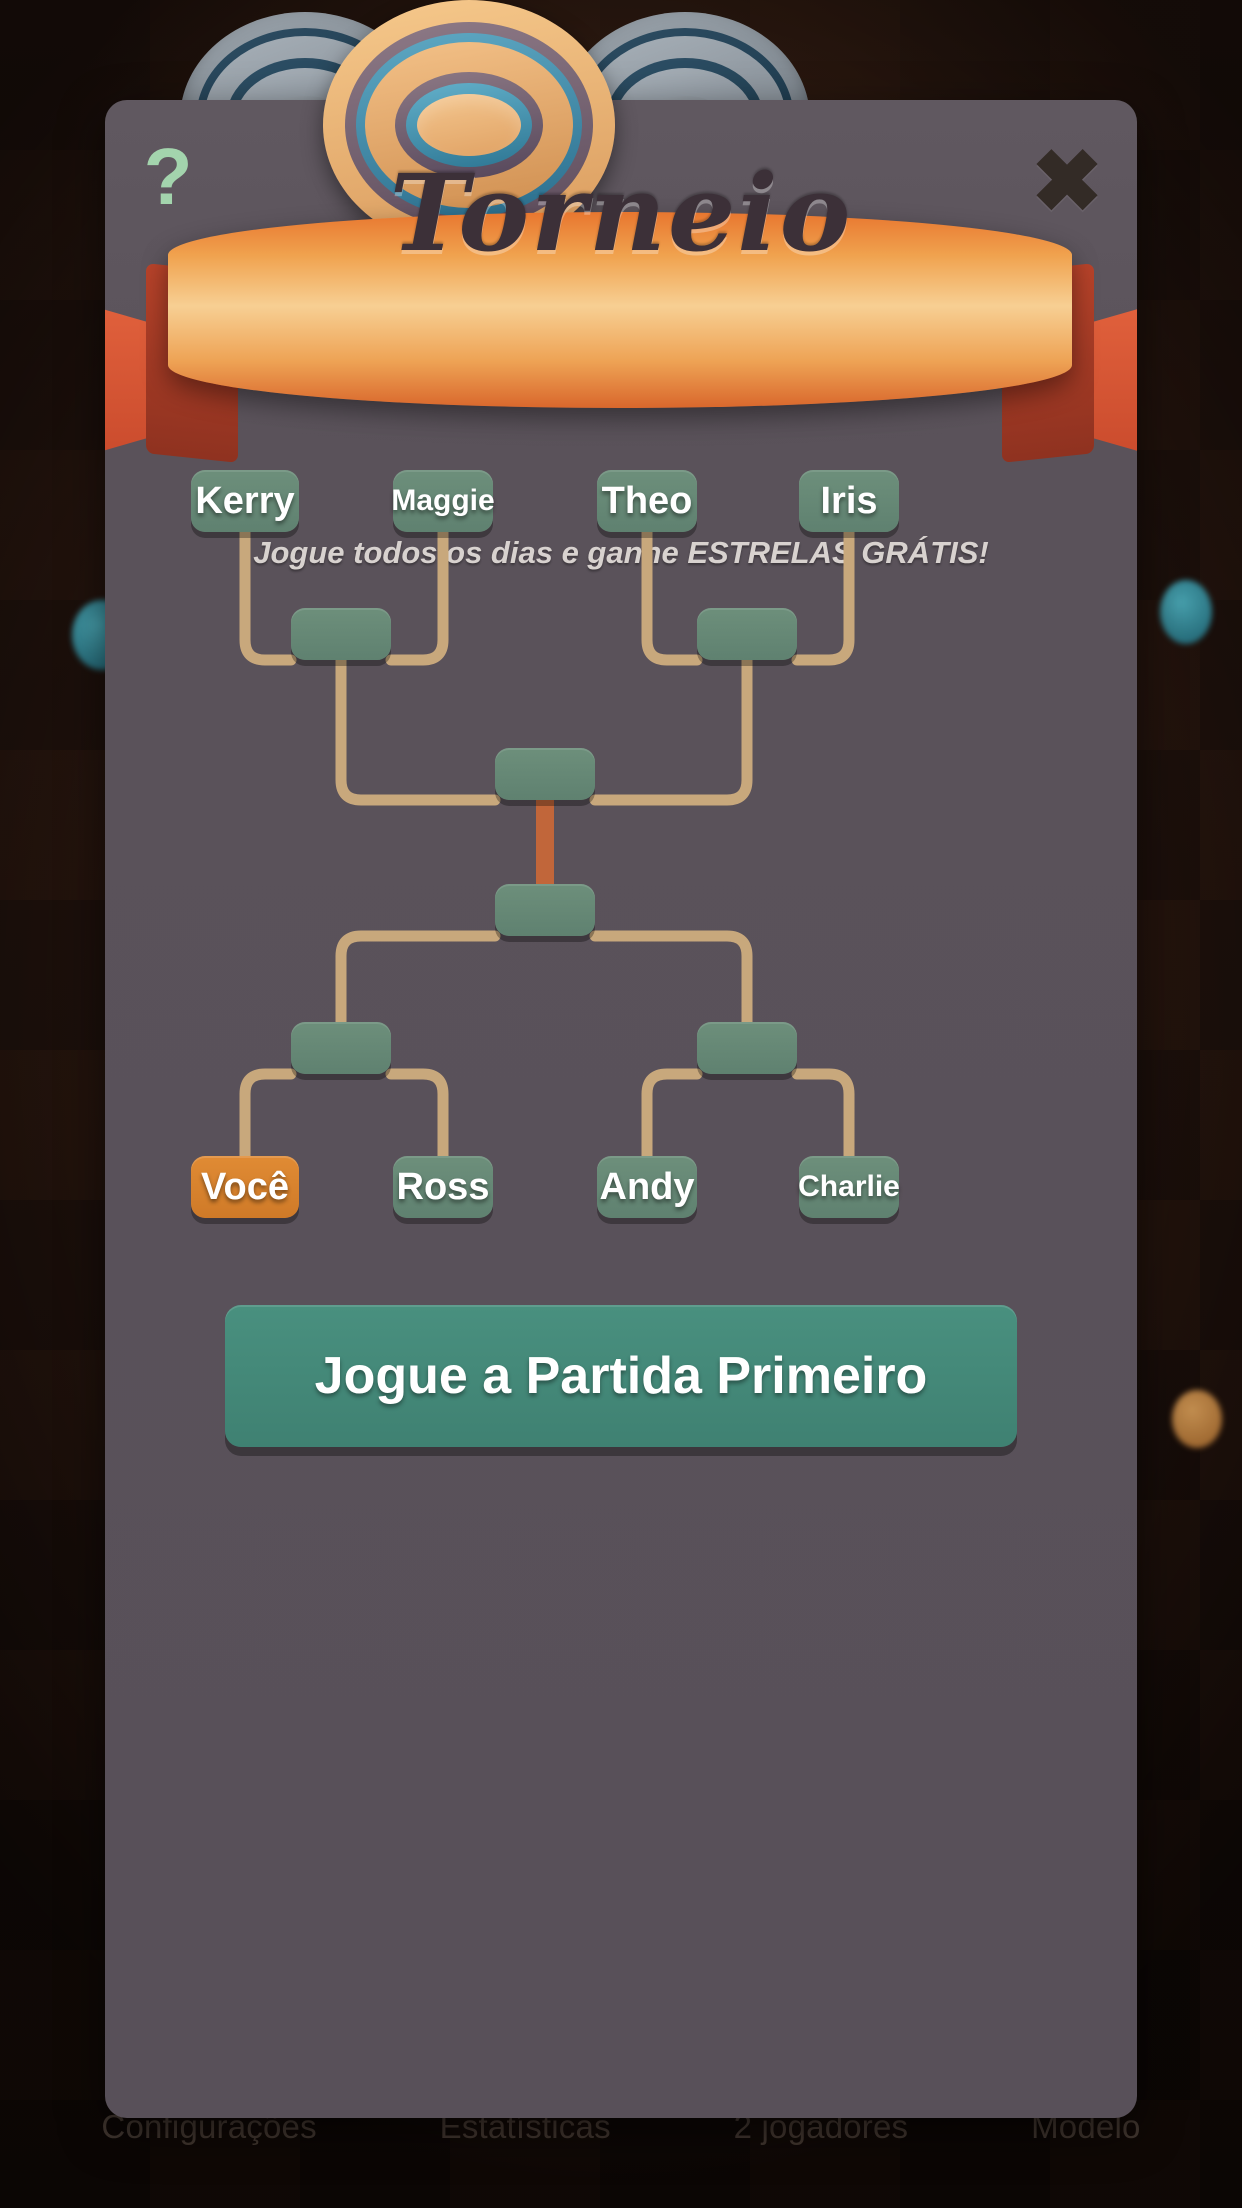 The width and height of the screenshot is (1242, 2208). I want to click on cta-label: Jogue a Partida Primeiro, so click(621, 1376).